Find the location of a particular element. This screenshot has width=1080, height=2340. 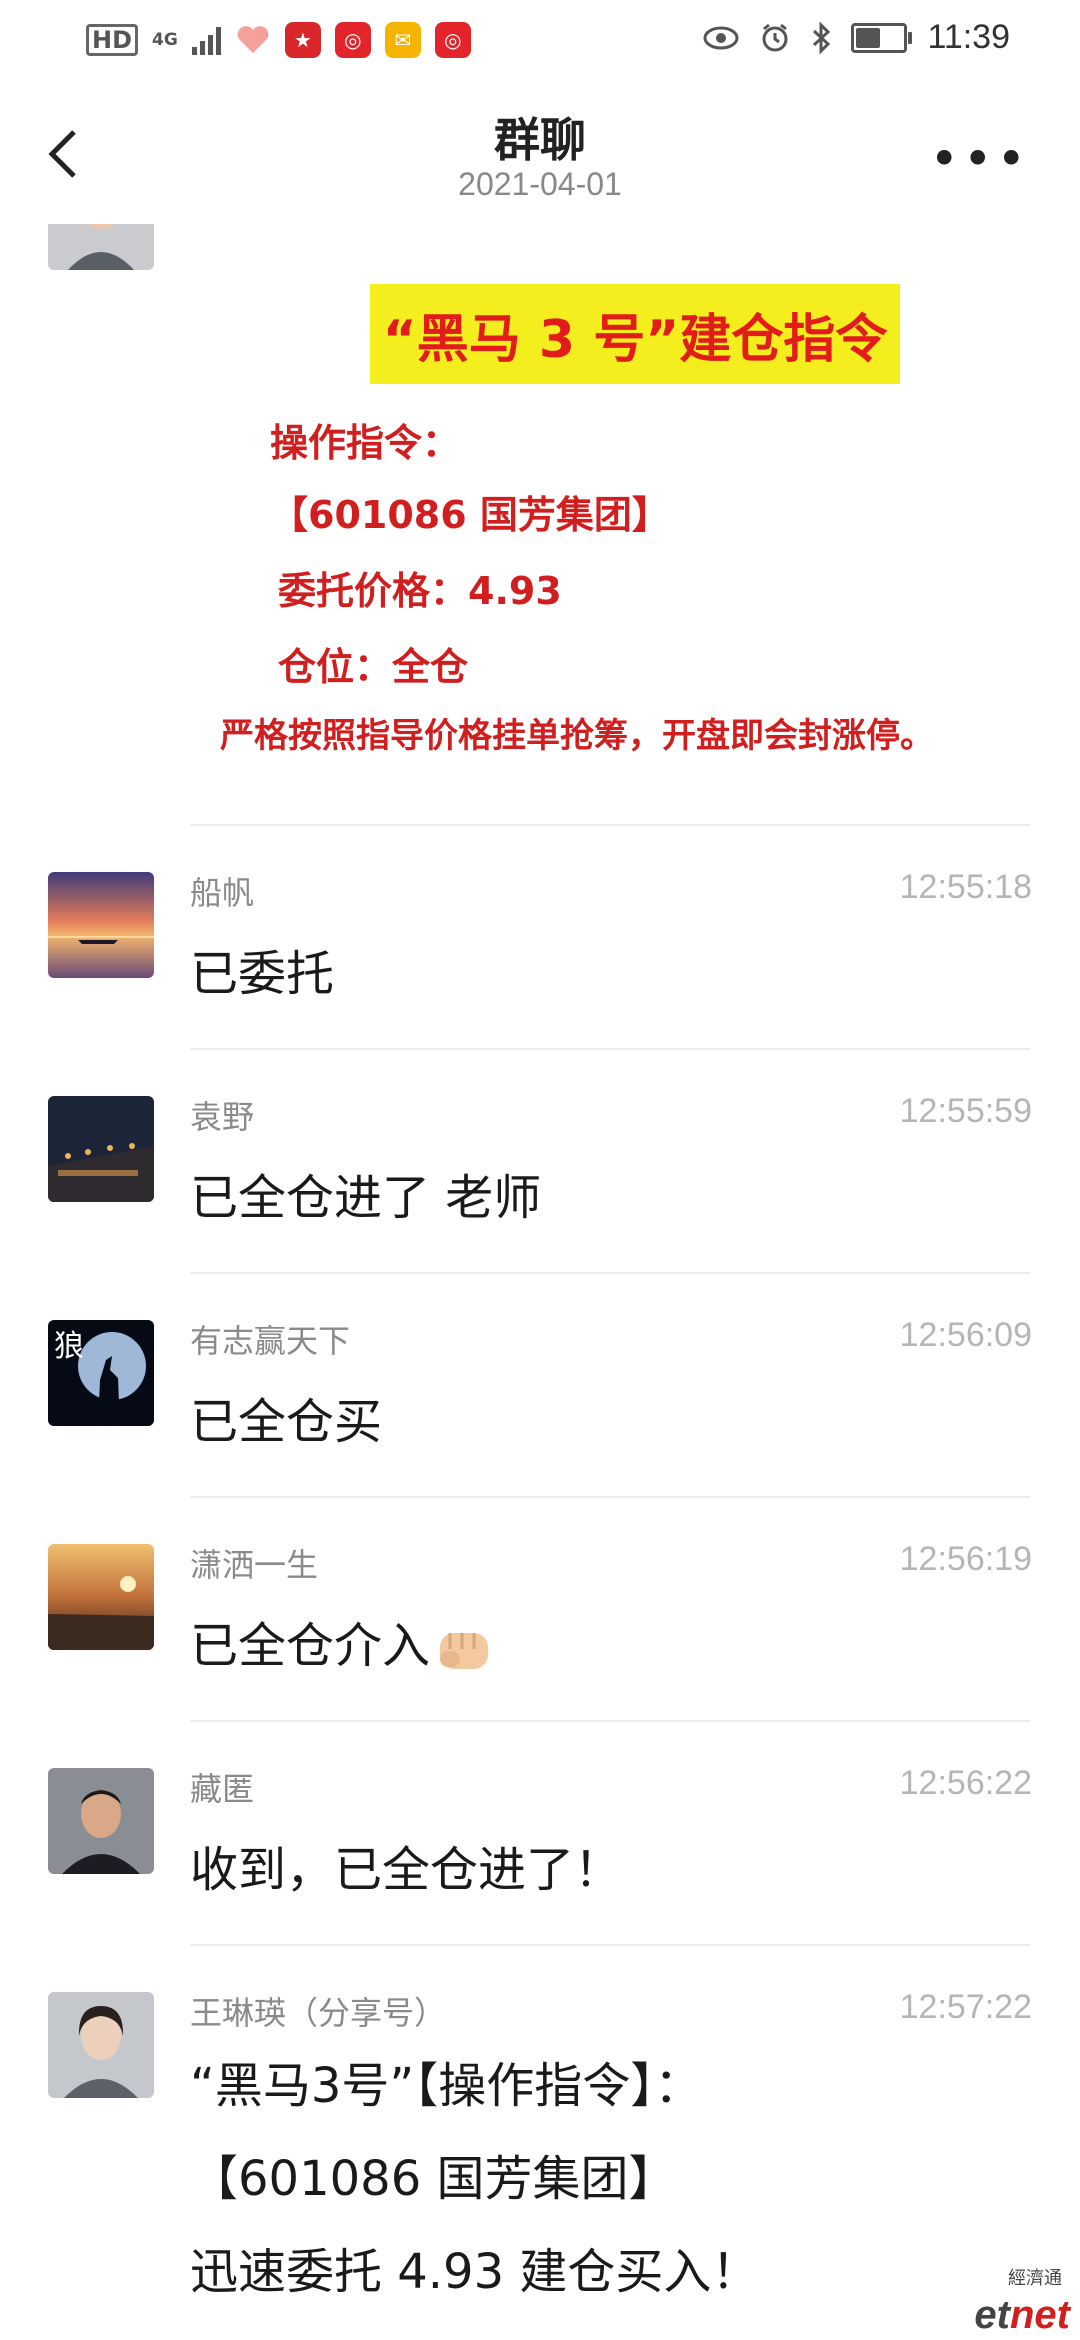

message-item: 藏匿 12:56:22 收到，已全仓进了！ is located at coordinates (540, 1832).